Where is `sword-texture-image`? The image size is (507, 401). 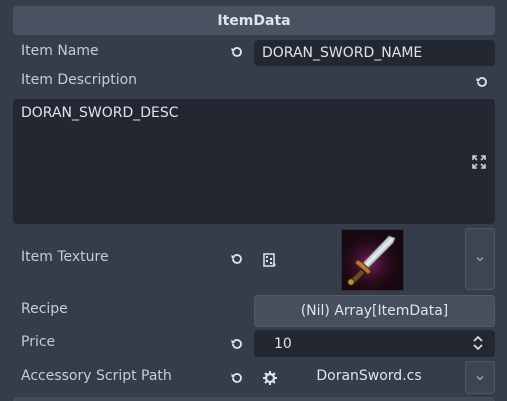 sword-texture-image is located at coordinates (372, 260).